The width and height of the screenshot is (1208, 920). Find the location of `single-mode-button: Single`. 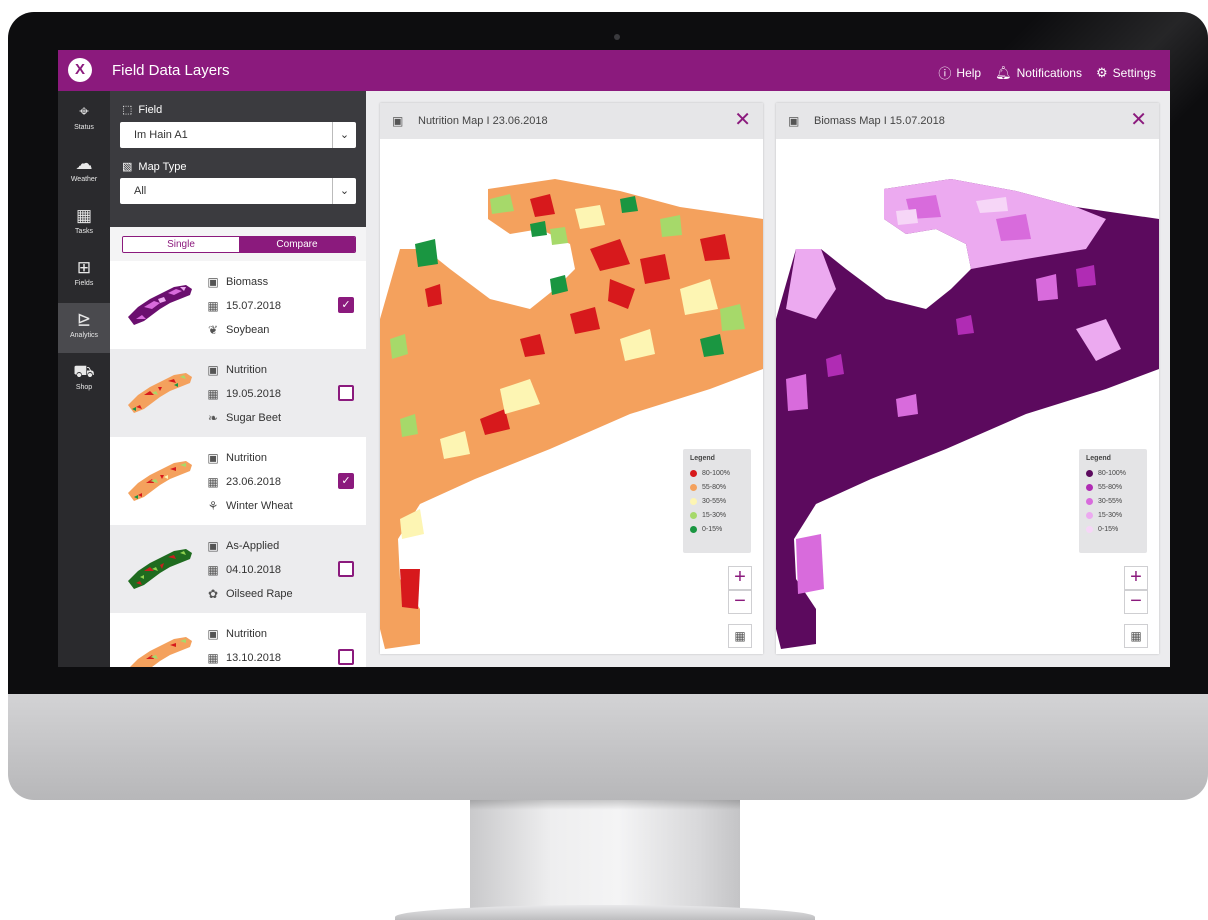

single-mode-button: Single is located at coordinates (181, 244).